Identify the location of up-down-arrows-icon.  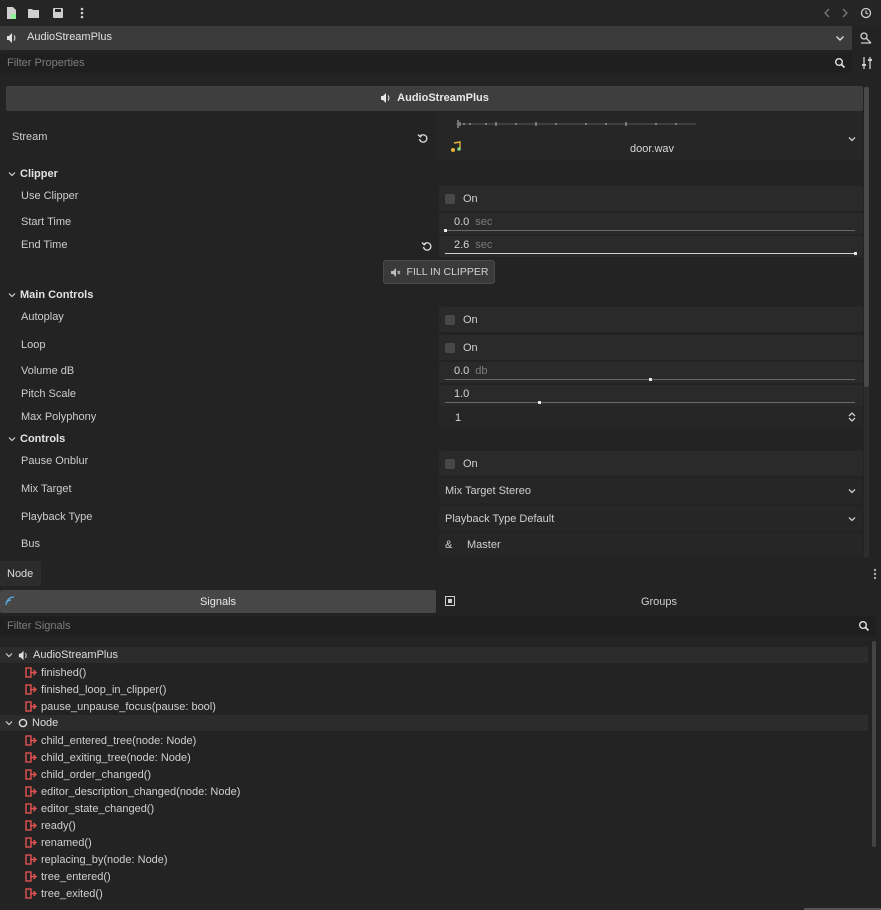
(852, 417).